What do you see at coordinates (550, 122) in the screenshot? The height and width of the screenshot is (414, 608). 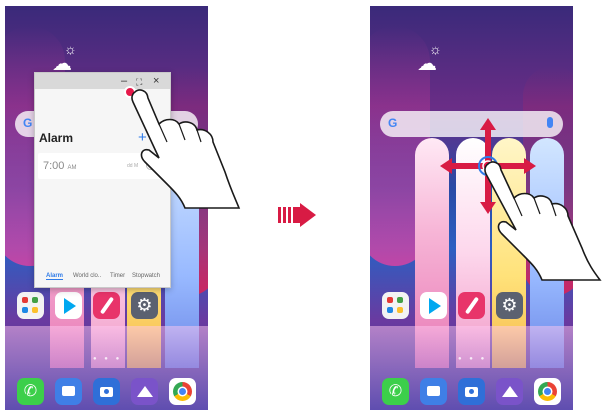 I see `mic-icon` at bounding box center [550, 122].